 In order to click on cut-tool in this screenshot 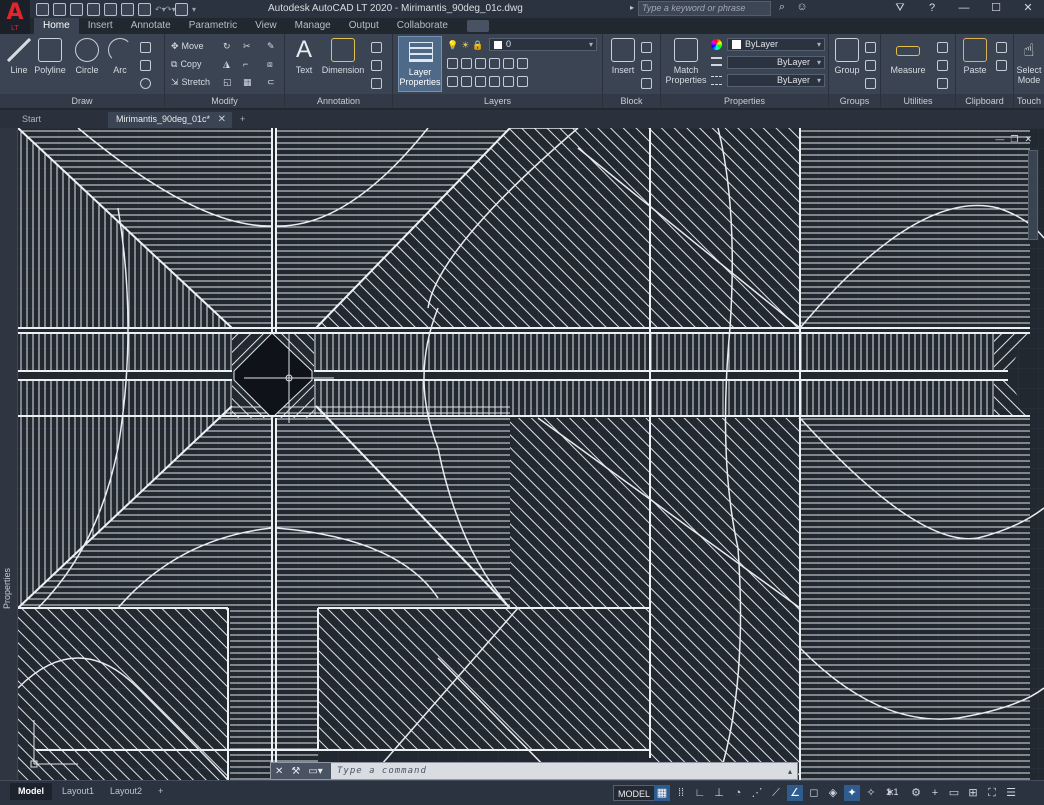, I will do `click(1001, 47)`.